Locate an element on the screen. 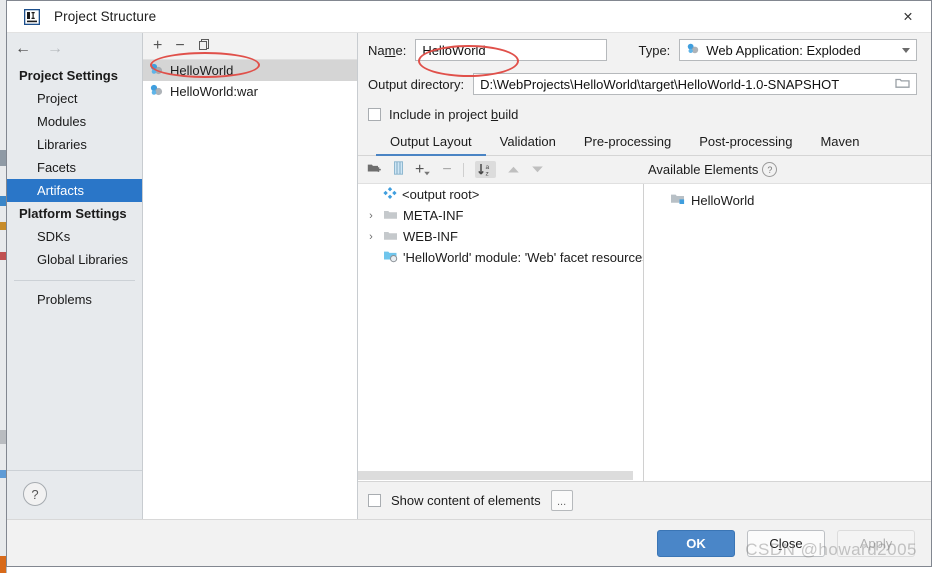 The height and width of the screenshot is (573, 932). sidebar-navigation: ← → is located at coordinates (74, 48).